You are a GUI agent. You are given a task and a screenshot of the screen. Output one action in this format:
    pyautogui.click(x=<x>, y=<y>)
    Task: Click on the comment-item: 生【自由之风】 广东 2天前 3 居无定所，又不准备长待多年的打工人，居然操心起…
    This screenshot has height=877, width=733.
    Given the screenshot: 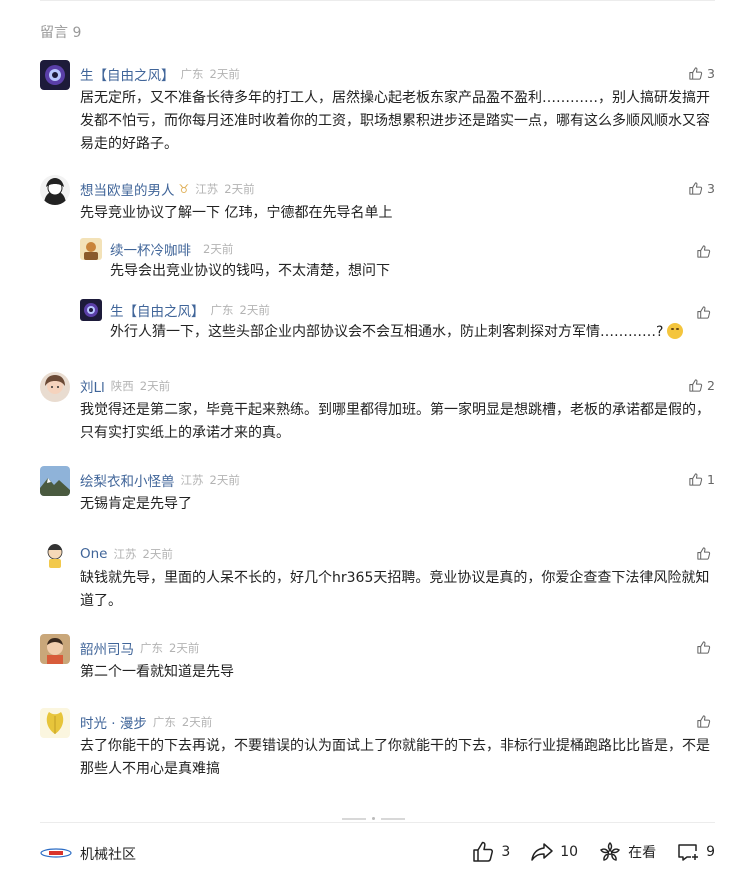 What is the action you would take?
    pyautogui.click(x=377, y=106)
    